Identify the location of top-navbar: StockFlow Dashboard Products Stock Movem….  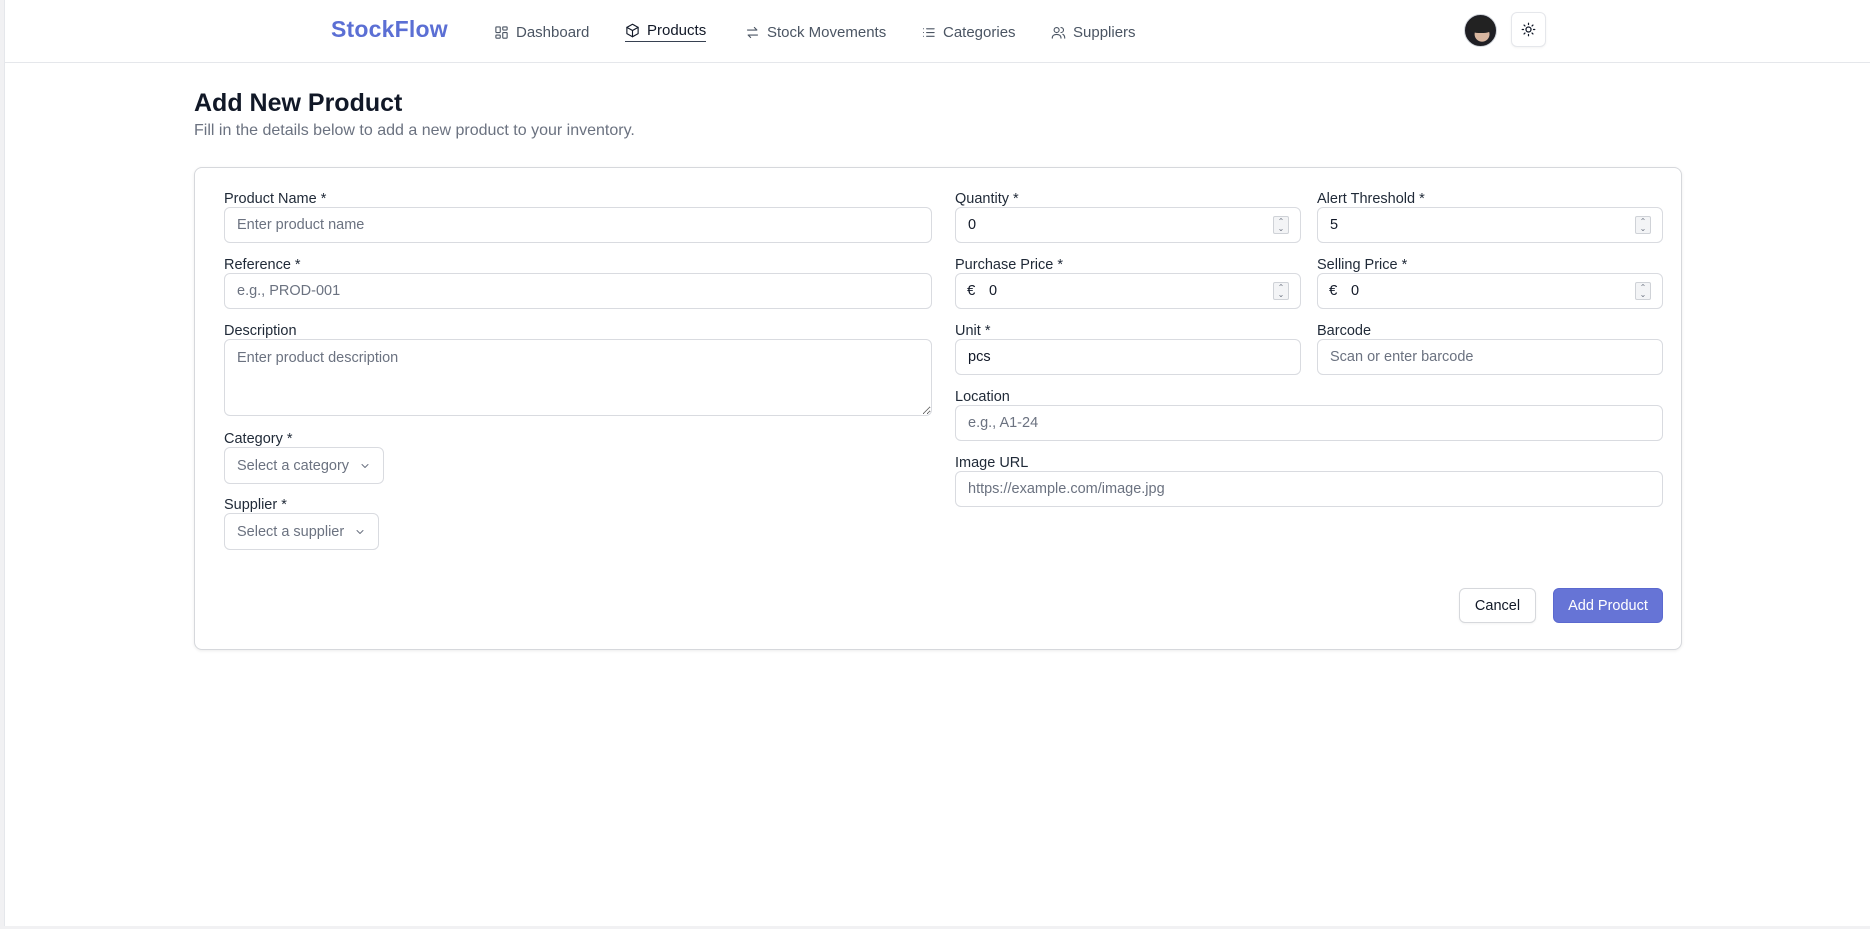
(937, 31).